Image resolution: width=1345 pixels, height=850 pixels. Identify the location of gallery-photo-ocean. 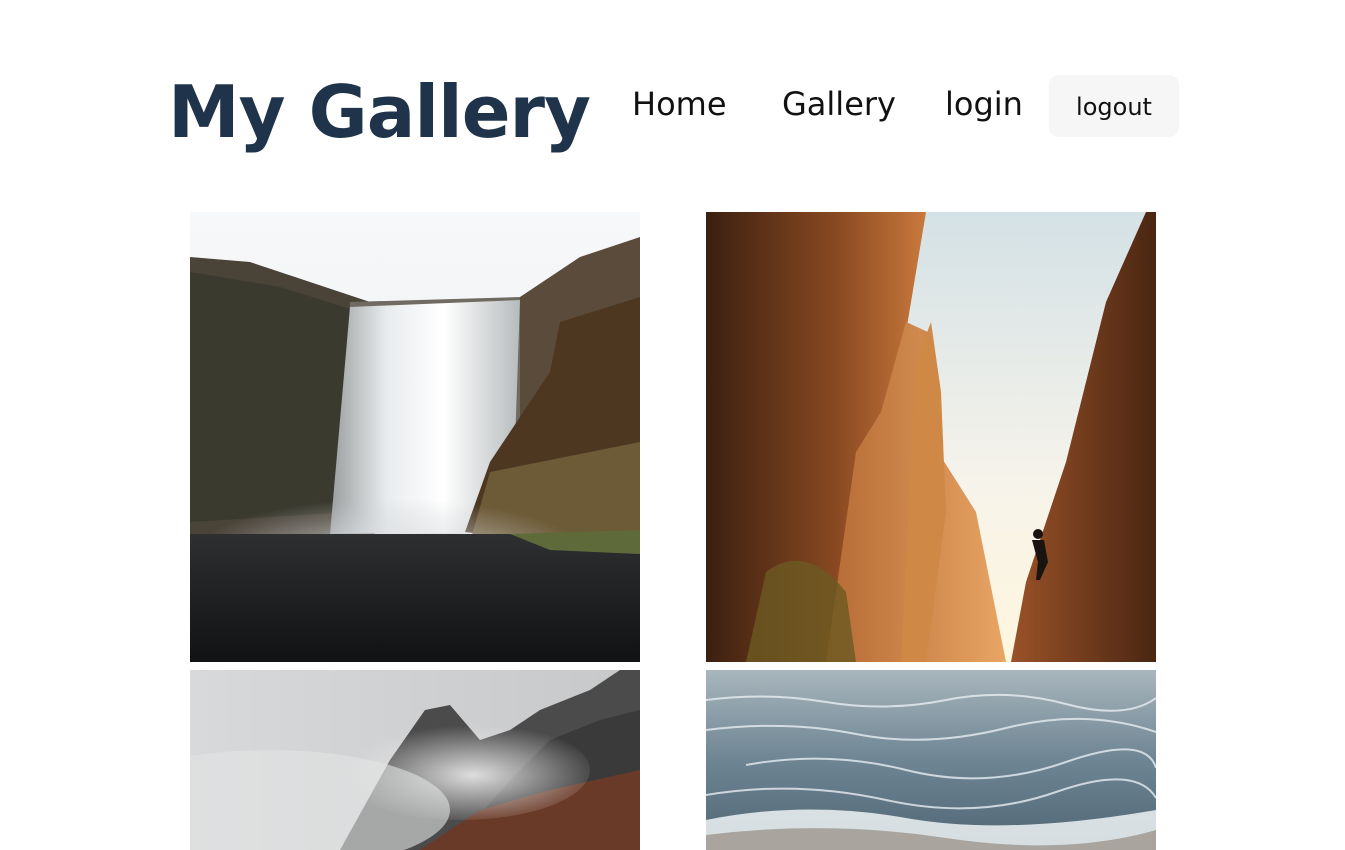
(931, 760).